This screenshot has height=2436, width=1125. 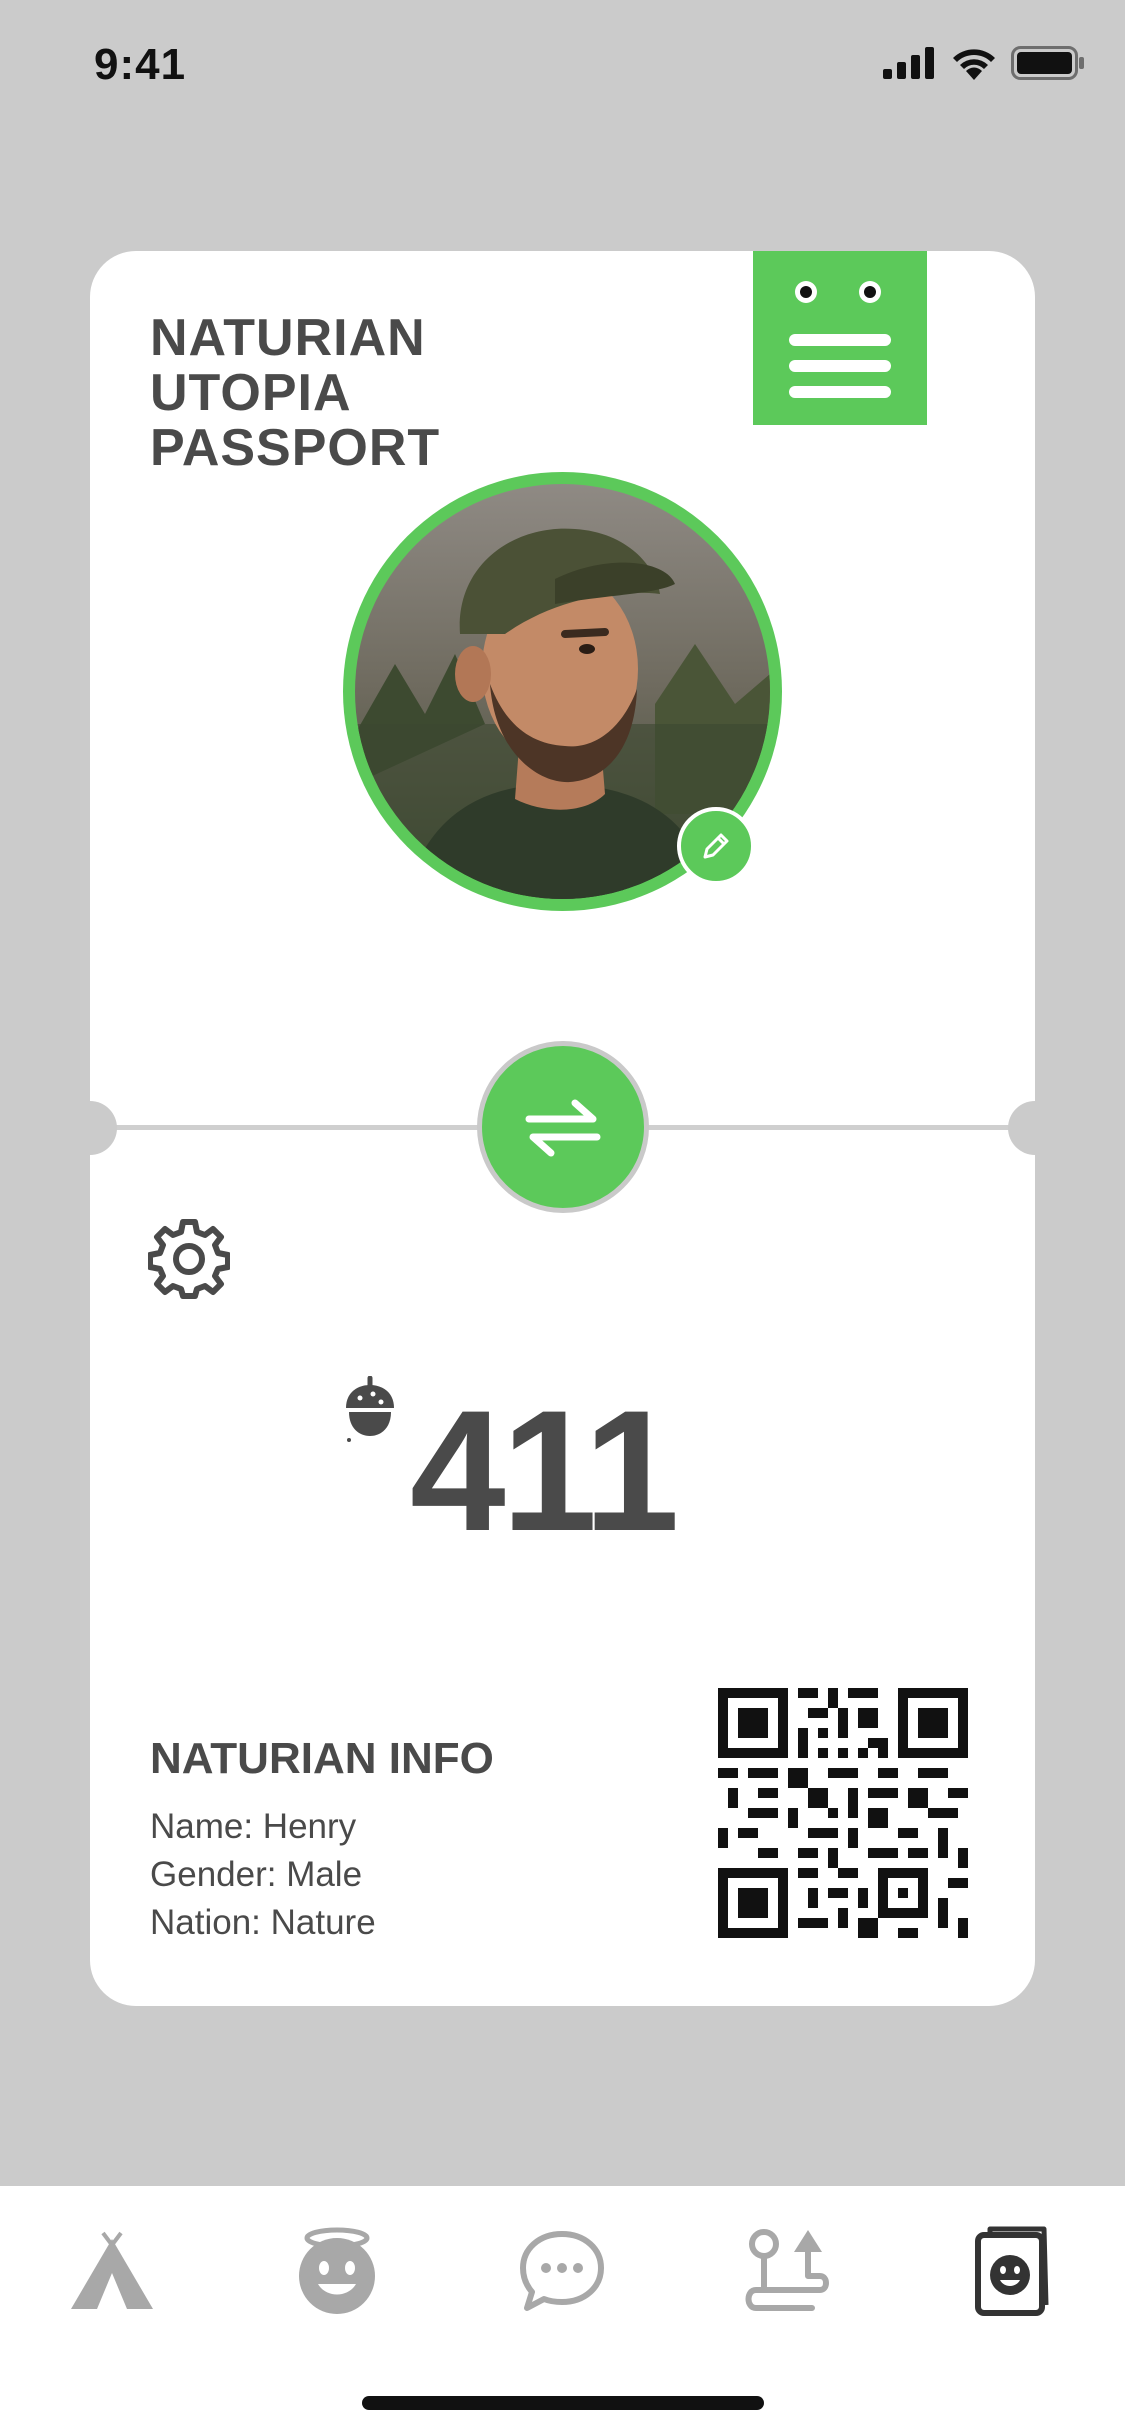 What do you see at coordinates (189, 1259) in the screenshot?
I see `gear-icon` at bounding box center [189, 1259].